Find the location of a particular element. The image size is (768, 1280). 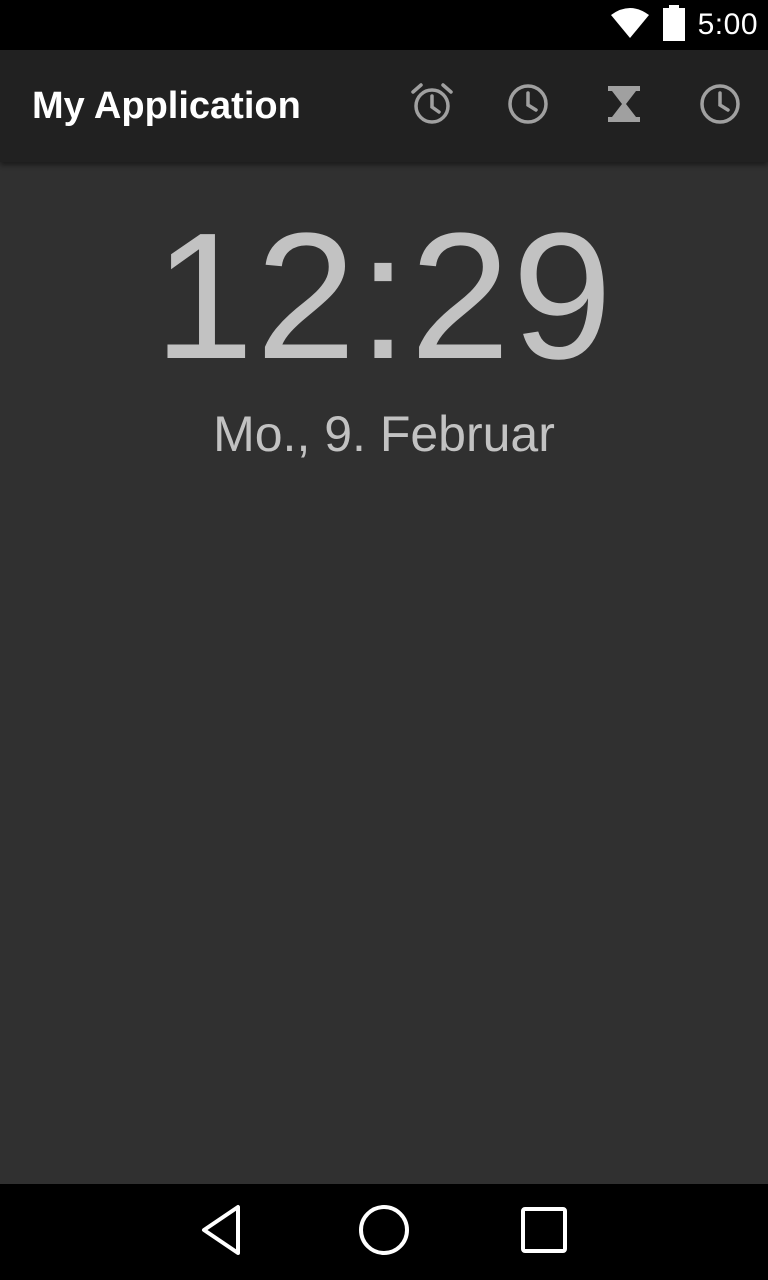

alarm-button is located at coordinates (432, 106).